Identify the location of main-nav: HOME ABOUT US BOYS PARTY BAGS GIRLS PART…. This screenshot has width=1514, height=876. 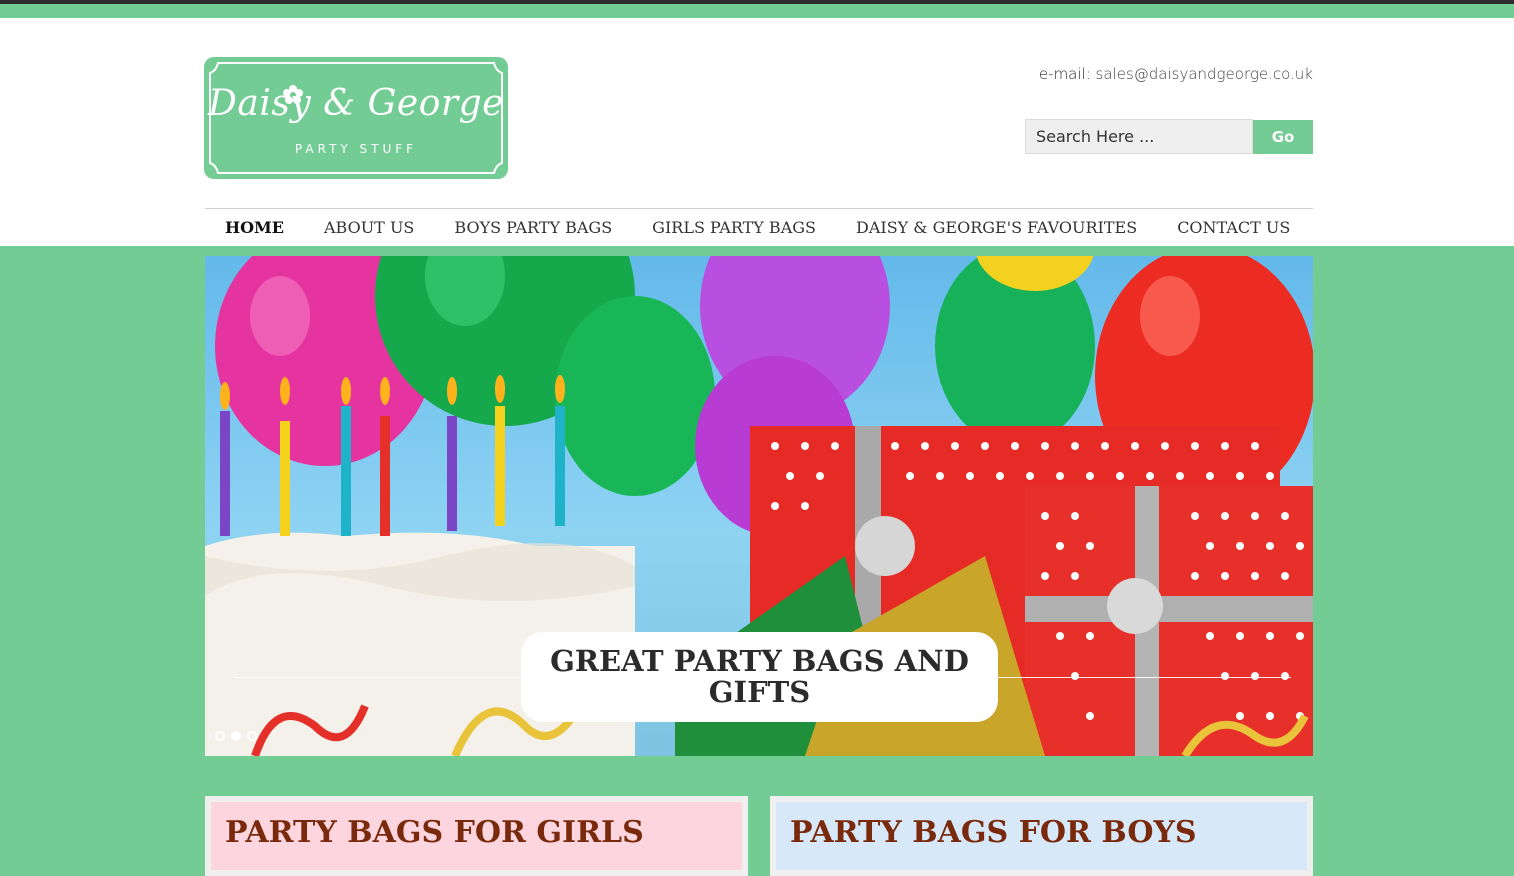
(757, 227).